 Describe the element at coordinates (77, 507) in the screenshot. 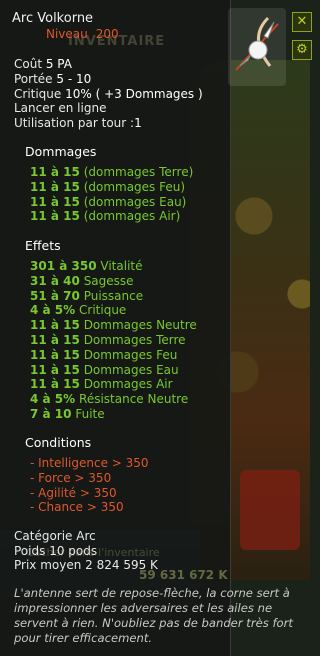

I see `condition-line: - Chance > 350` at that location.